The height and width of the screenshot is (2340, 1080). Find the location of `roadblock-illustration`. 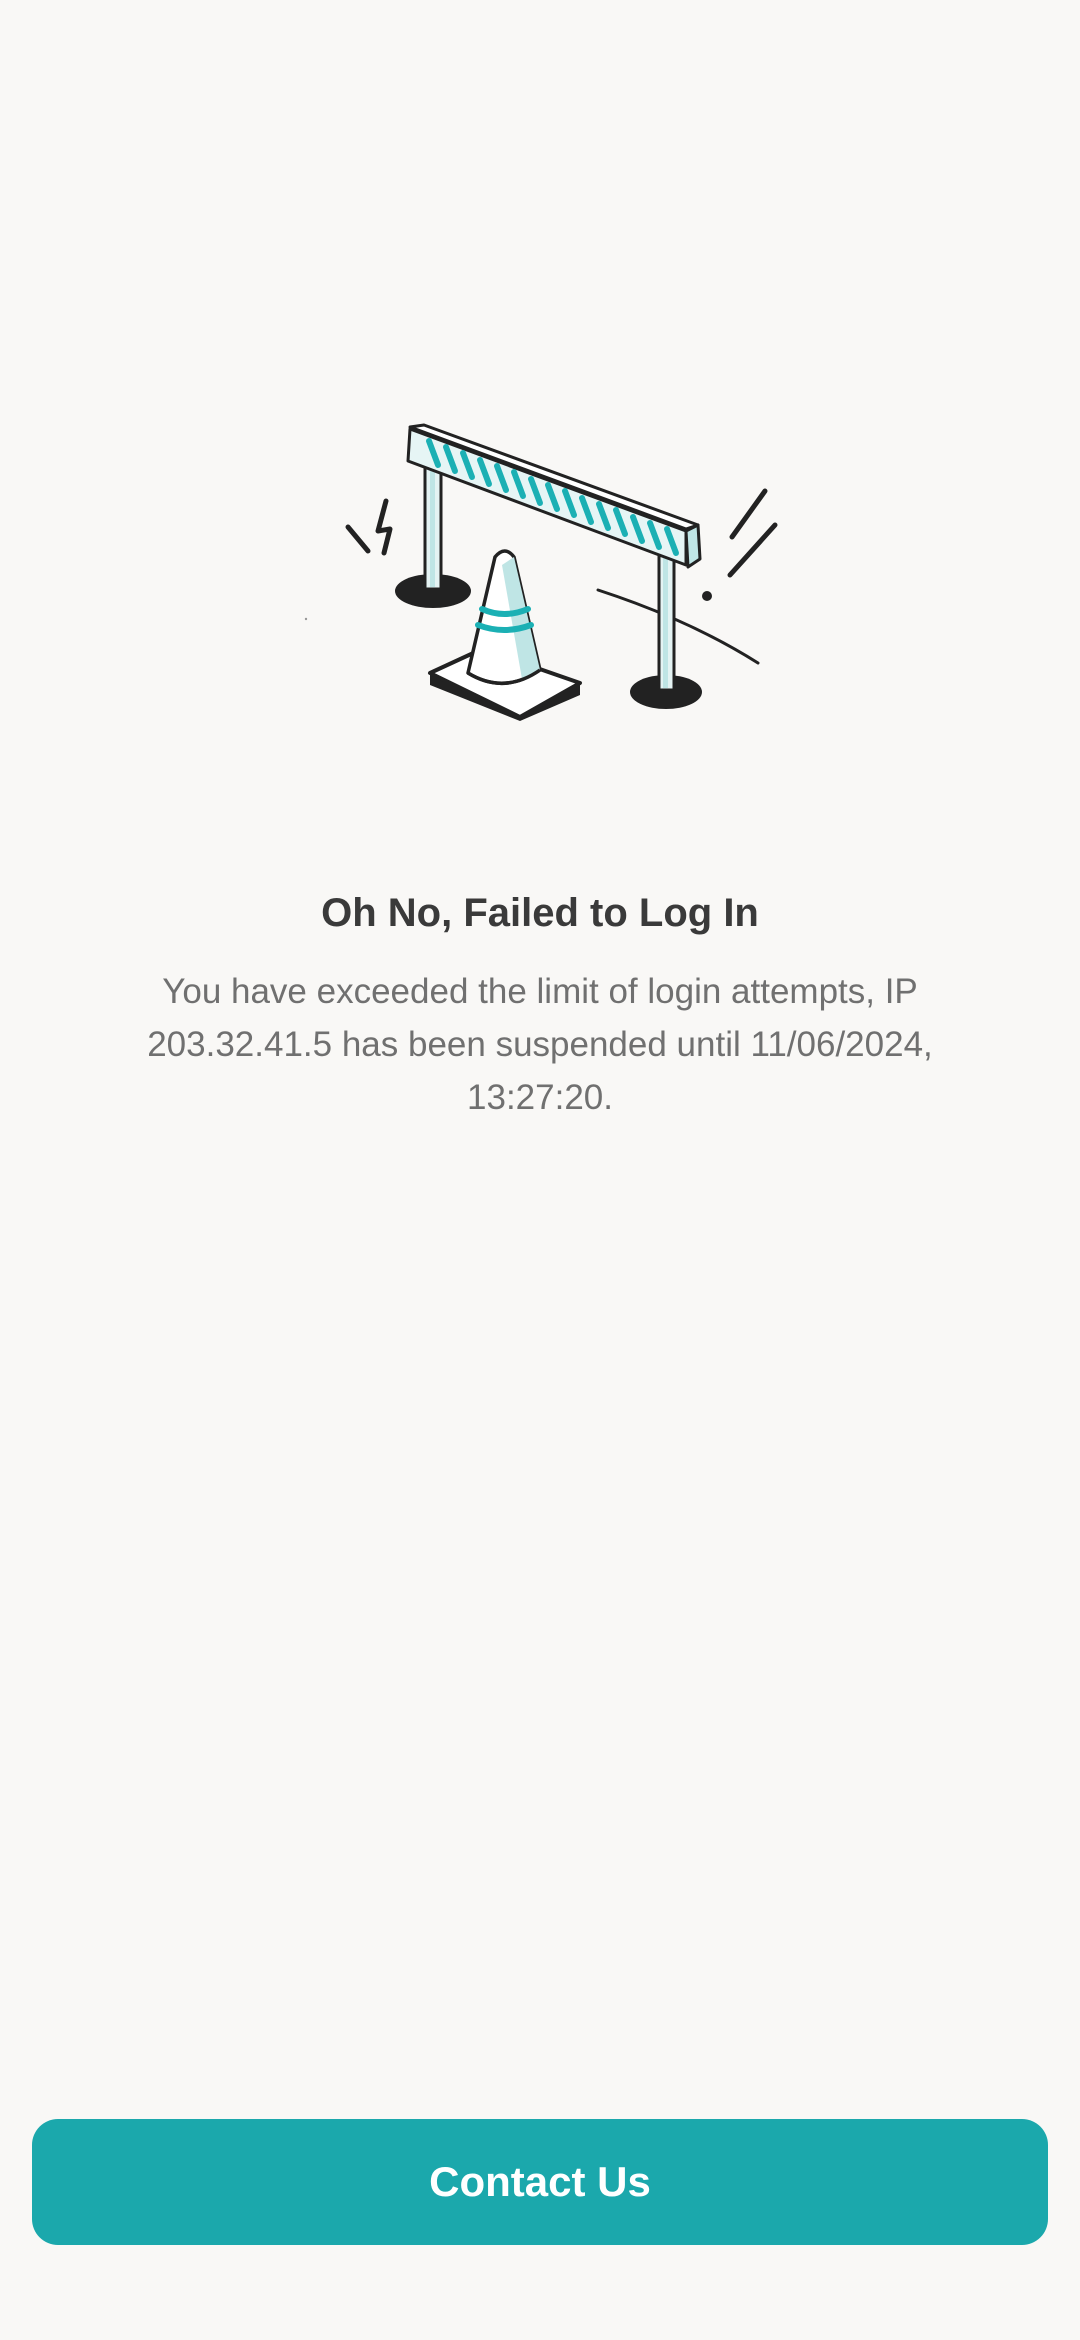

roadblock-illustration is located at coordinates (540, 575).